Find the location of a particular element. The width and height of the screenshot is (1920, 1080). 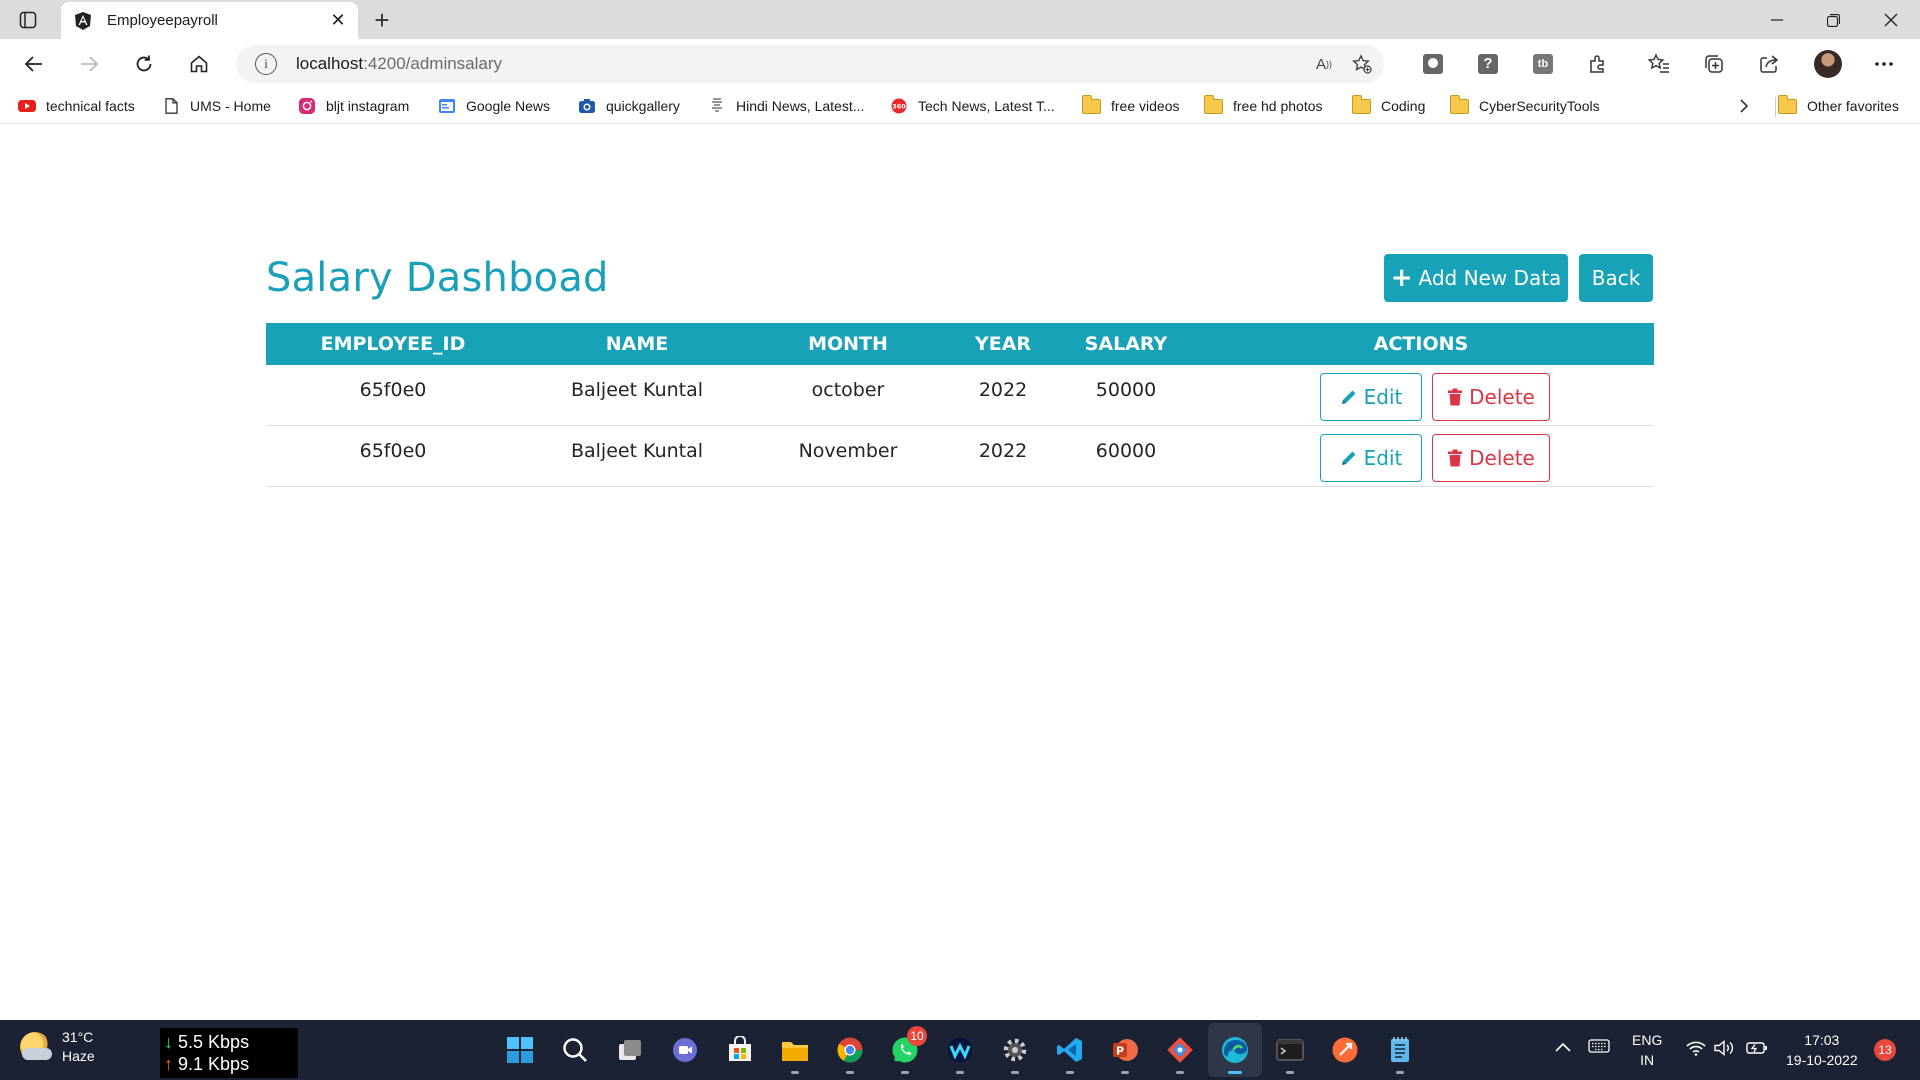

close-tab-icon: ✕ is located at coordinates (338, 21).